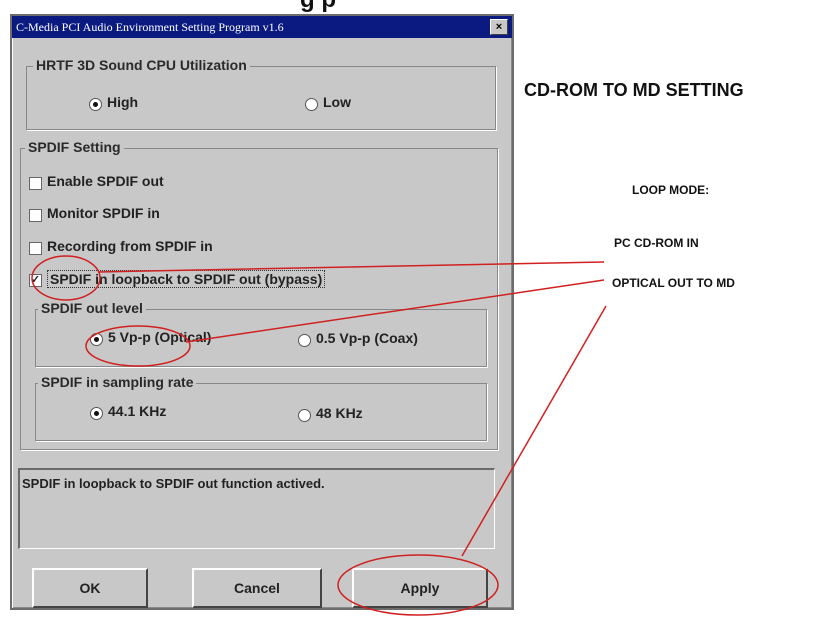 The width and height of the screenshot is (818, 626). What do you see at coordinates (418, 585) in the screenshot?
I see `apply-button-circle` at bounding box center [418, 585].